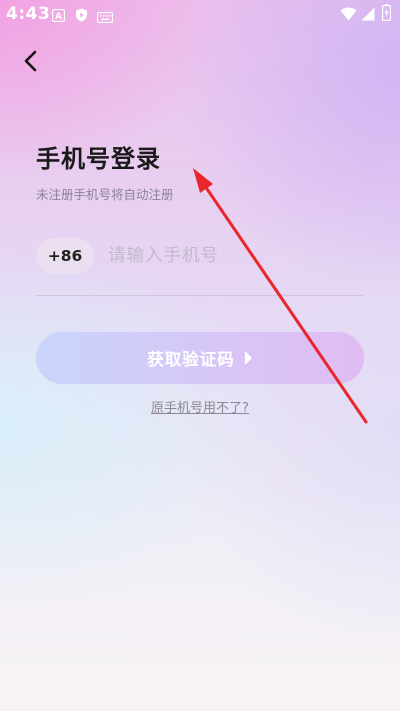 The image size is (400, 711). I want to click on wifi-icon, so click(348, 15).